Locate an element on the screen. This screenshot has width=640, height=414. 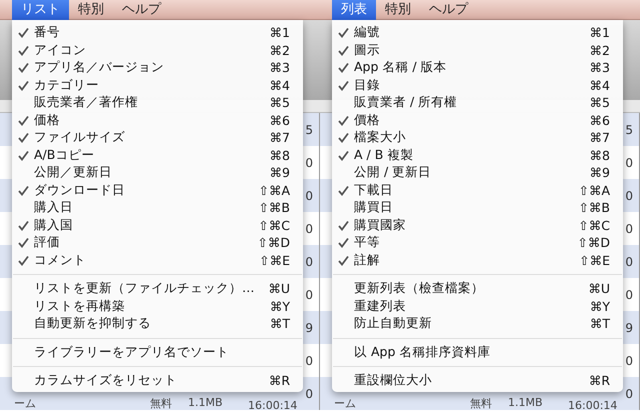
shortcut-label: ⌘3 is located at coordinates (600, 68).